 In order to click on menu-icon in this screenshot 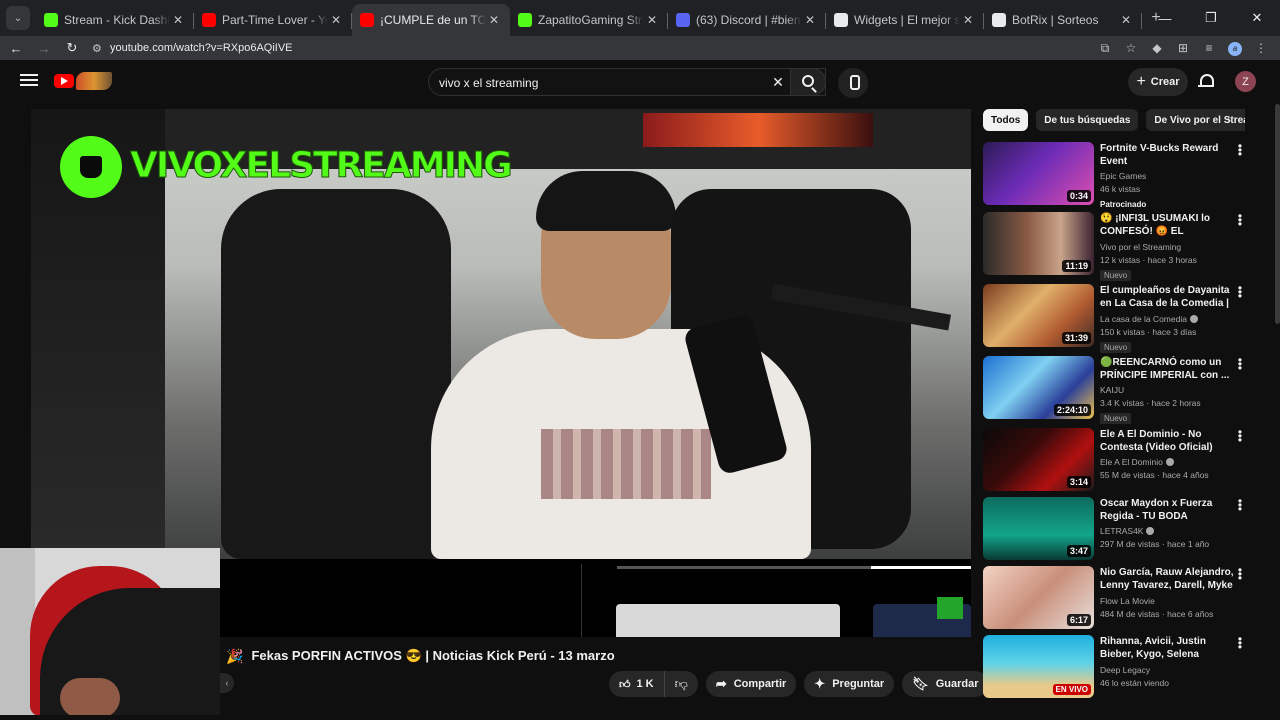, I will do `click(29, 81)`.